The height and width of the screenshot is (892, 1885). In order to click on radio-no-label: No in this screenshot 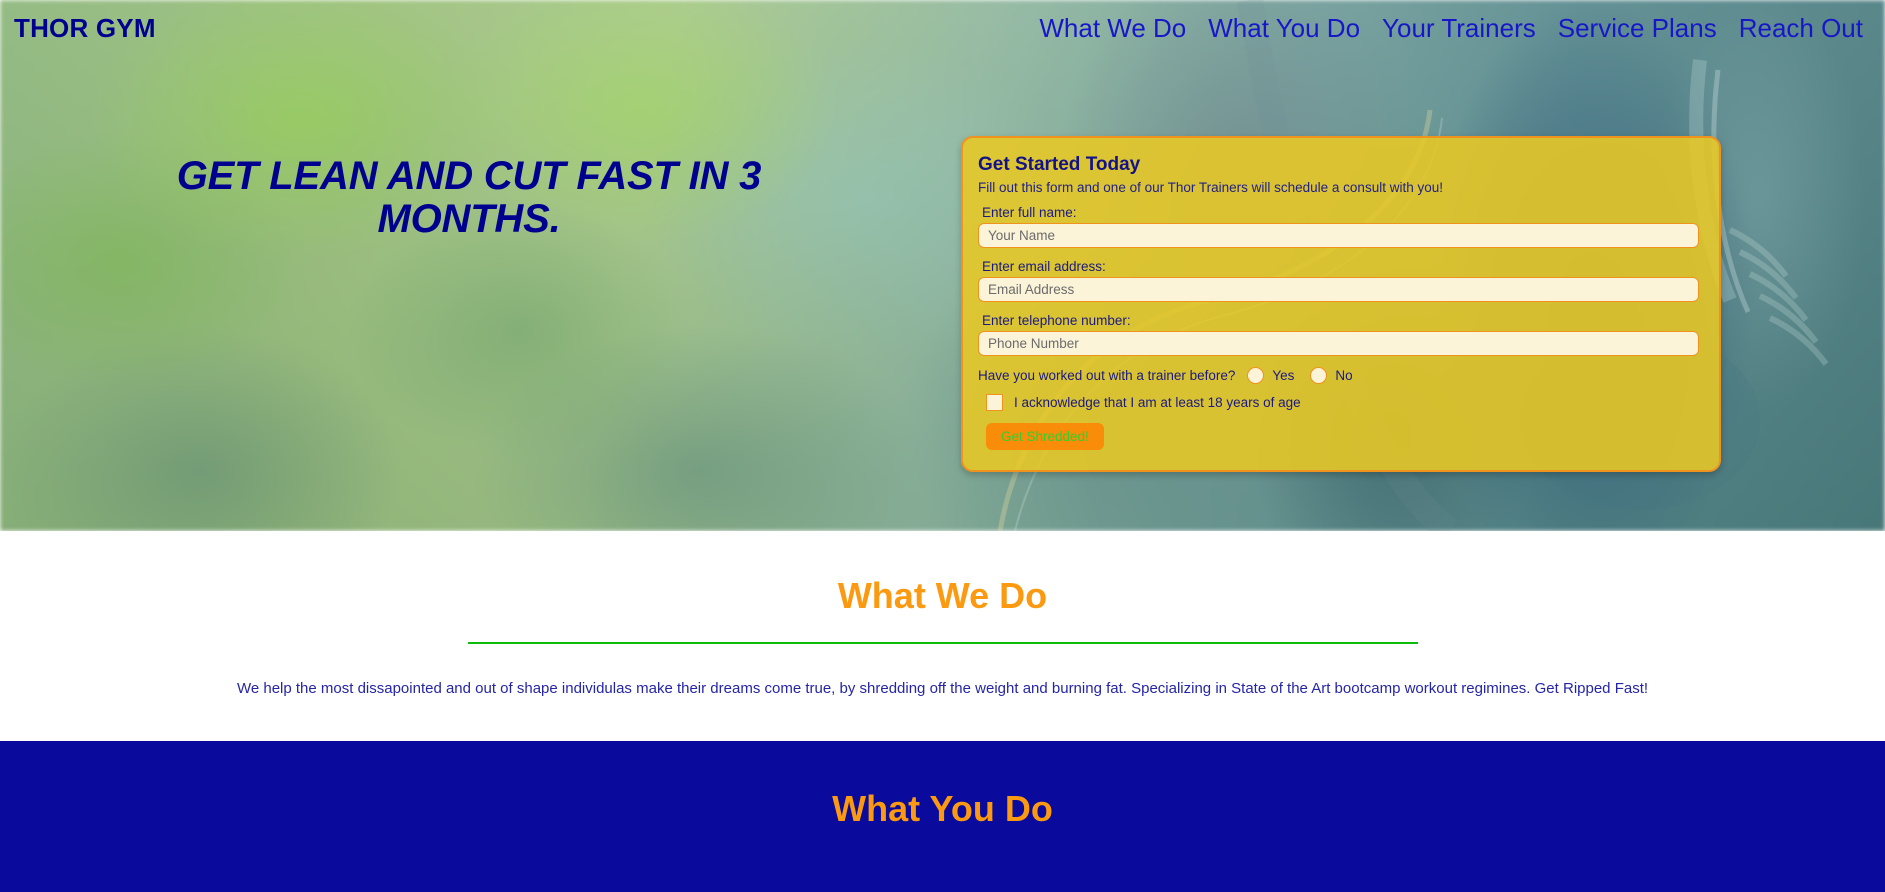, I will do `click(1344, 375)`.